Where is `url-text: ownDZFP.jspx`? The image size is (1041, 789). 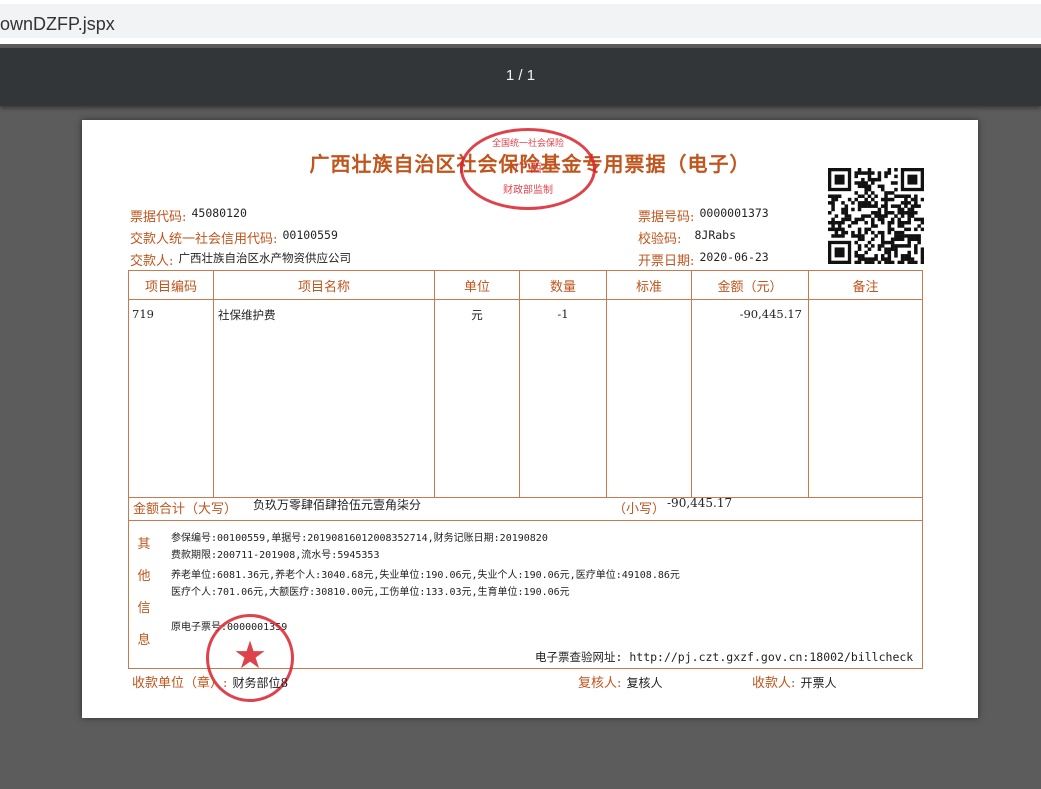 url-text: ownDZFP.jspx is located at coordinates (57, 24).